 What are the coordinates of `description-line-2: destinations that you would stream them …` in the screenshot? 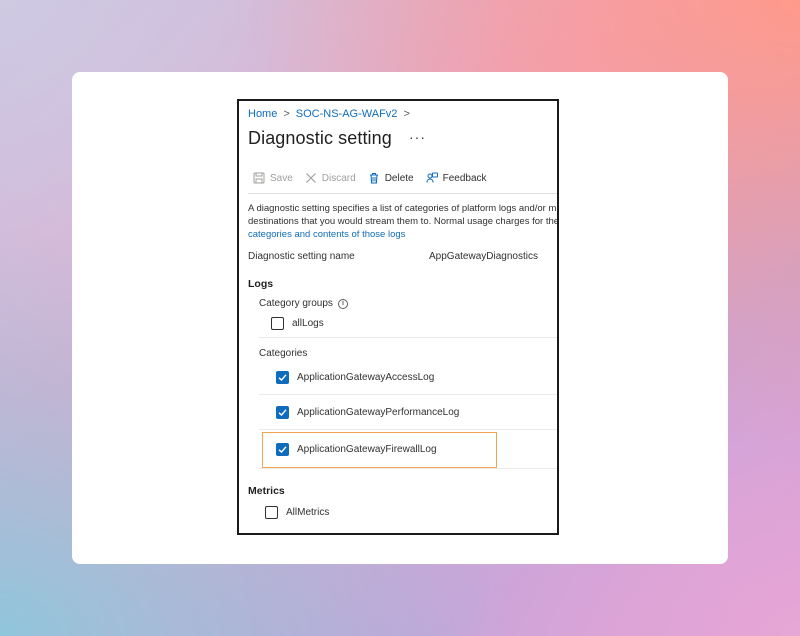 It's located at (403, 221).